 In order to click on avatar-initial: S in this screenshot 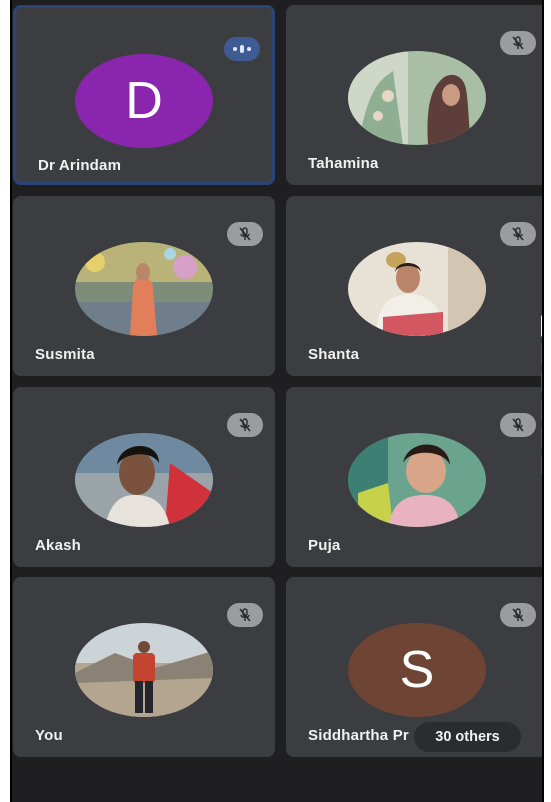, I will do `click(417, 670)`.